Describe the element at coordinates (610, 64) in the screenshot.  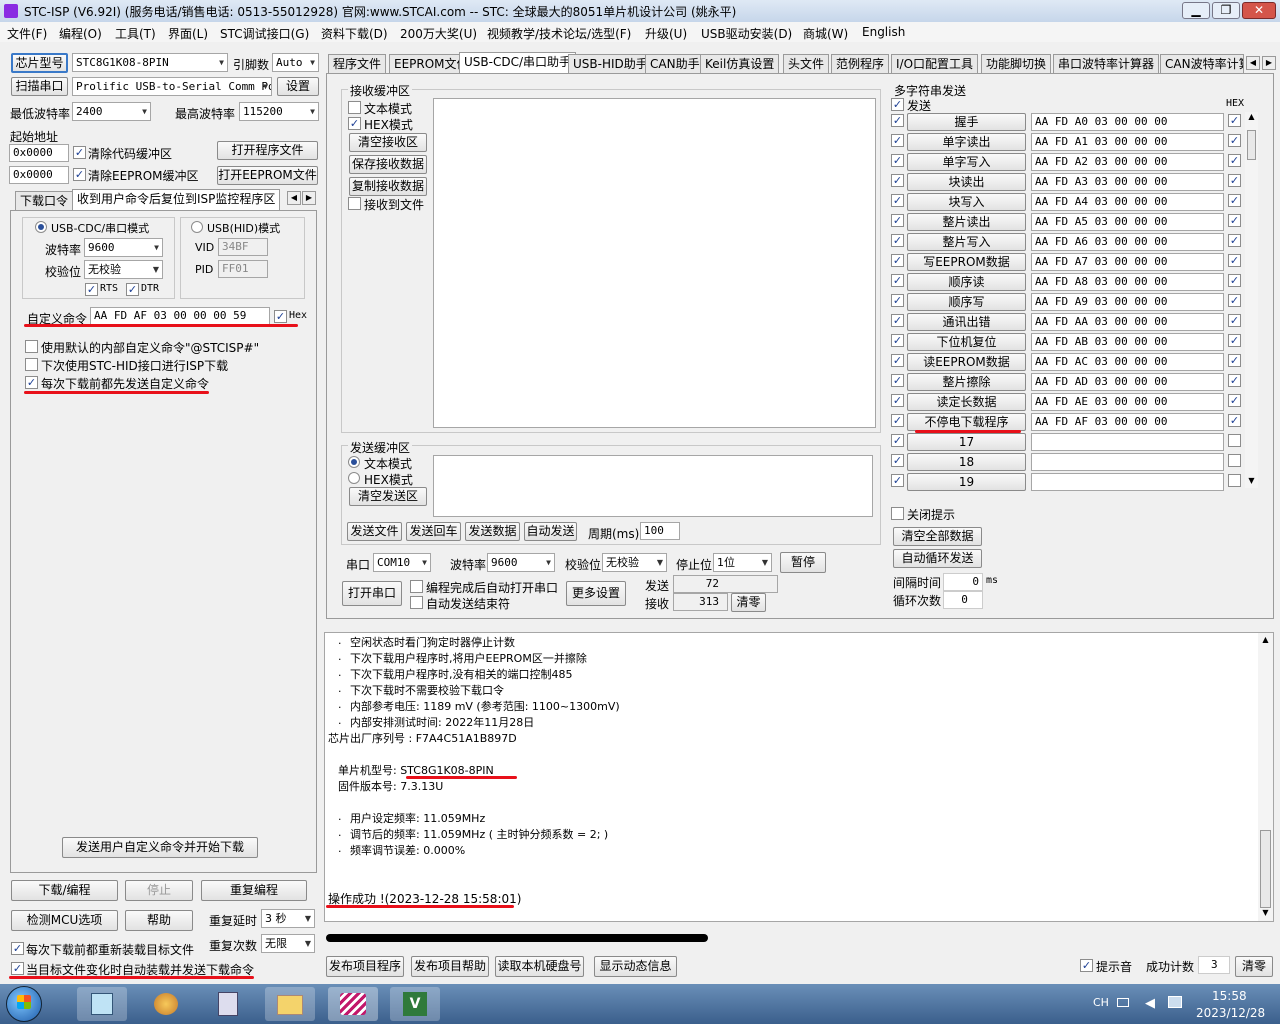
I see `tab-usb-hid-assistant: USB-HID助手` at that location.